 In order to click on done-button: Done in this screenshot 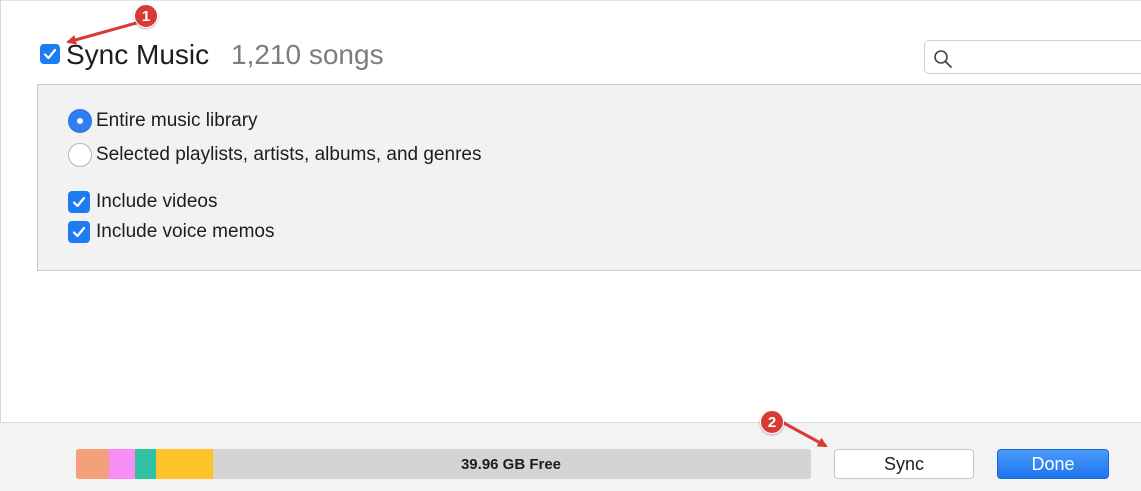, I will do `click(1053, 464)`.